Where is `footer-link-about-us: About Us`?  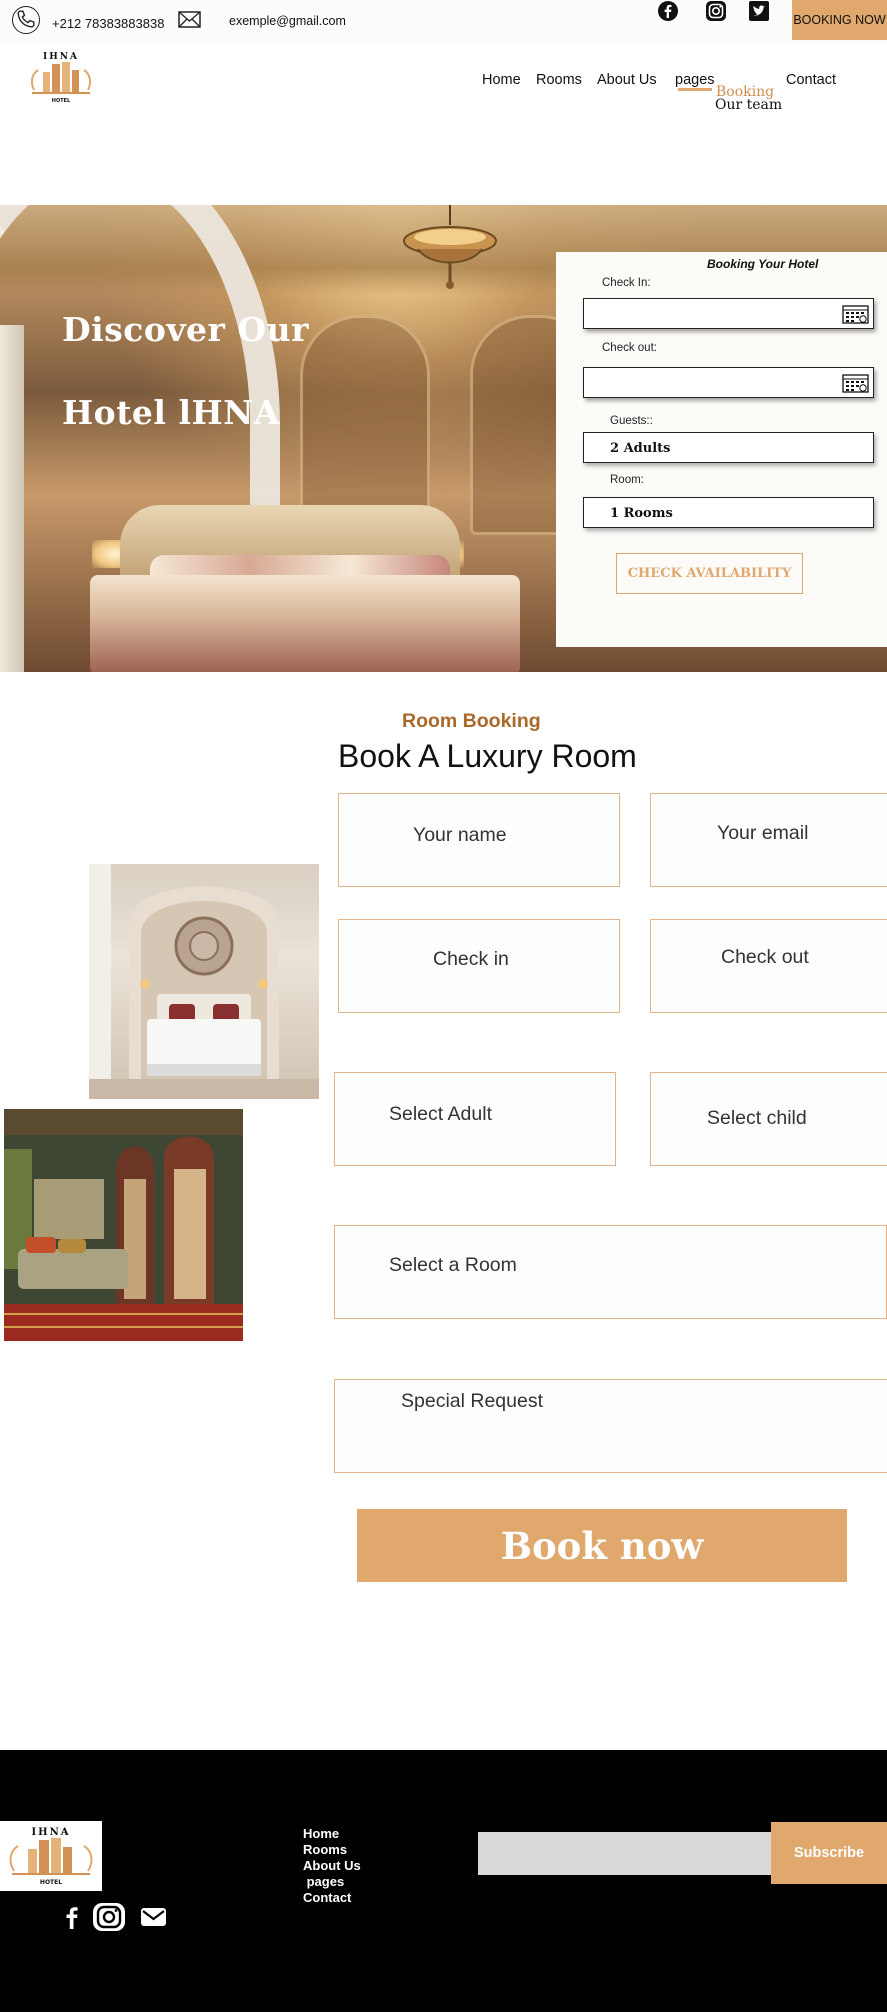
footer-link-about-us: About Us is located at coordinates (332, 1865).